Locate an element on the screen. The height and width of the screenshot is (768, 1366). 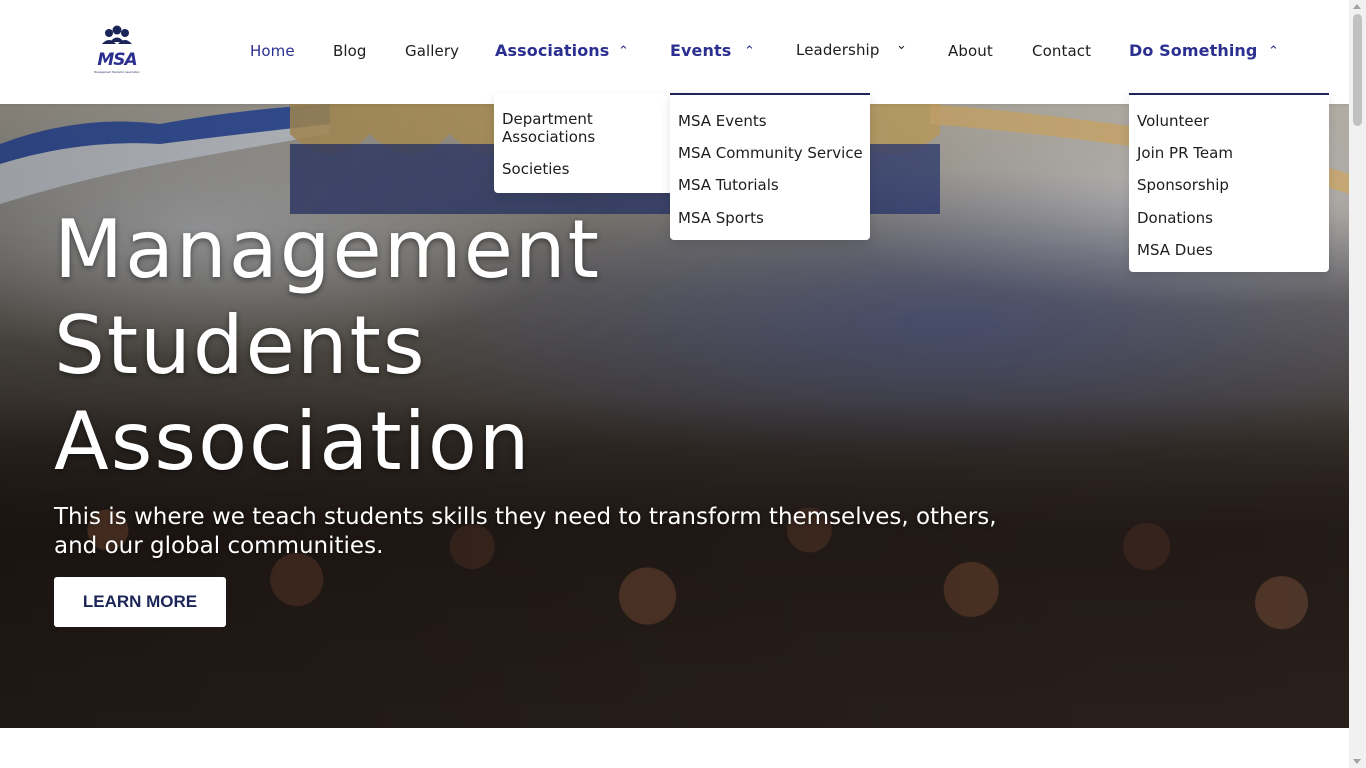
dropdown-item-join-pr-team: Join PR Team is located at coordinates (1185, 153).